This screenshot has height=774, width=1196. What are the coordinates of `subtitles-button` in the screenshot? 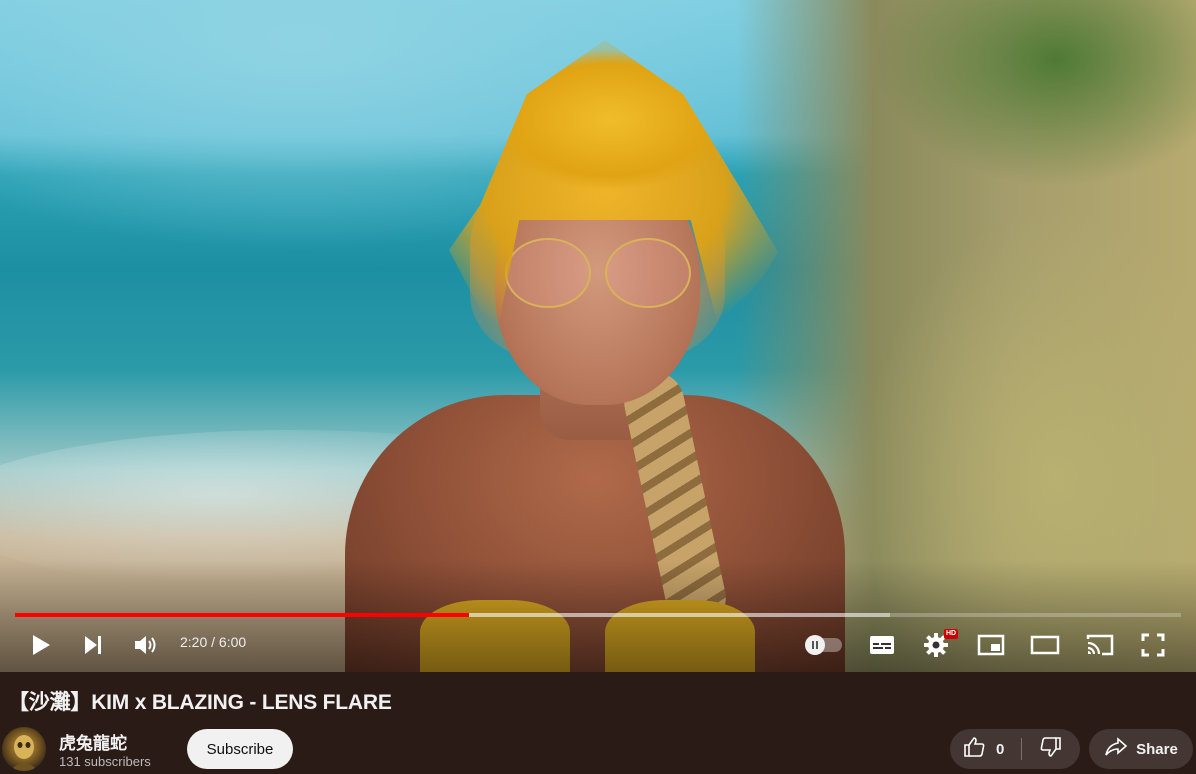 It's located at (882, 645).